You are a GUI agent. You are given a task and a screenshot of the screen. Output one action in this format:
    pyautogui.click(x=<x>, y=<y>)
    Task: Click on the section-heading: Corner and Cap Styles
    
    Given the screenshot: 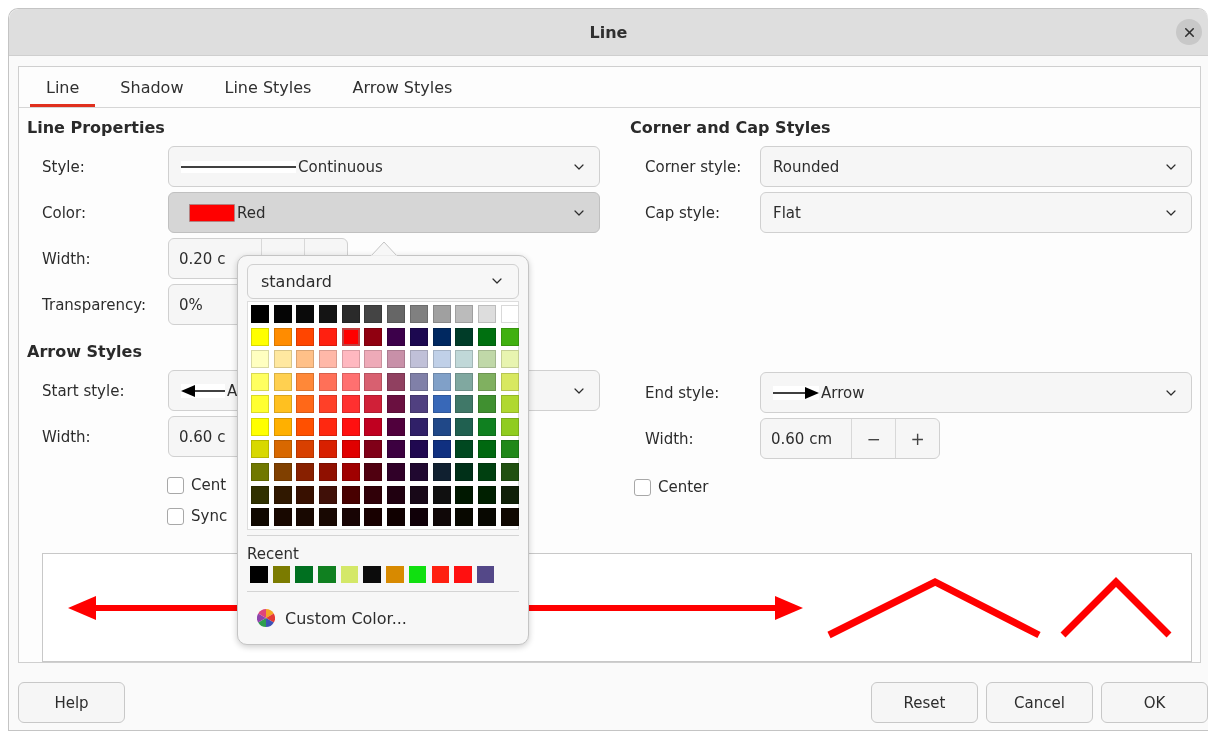 What is the action you would take?
    pyautogui.click(x=730, y=127)
    